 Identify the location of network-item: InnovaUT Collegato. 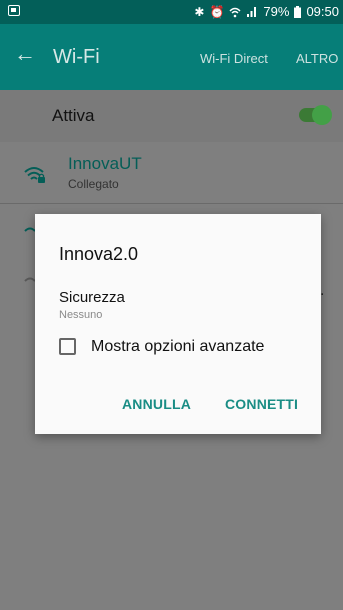
(171, 174).